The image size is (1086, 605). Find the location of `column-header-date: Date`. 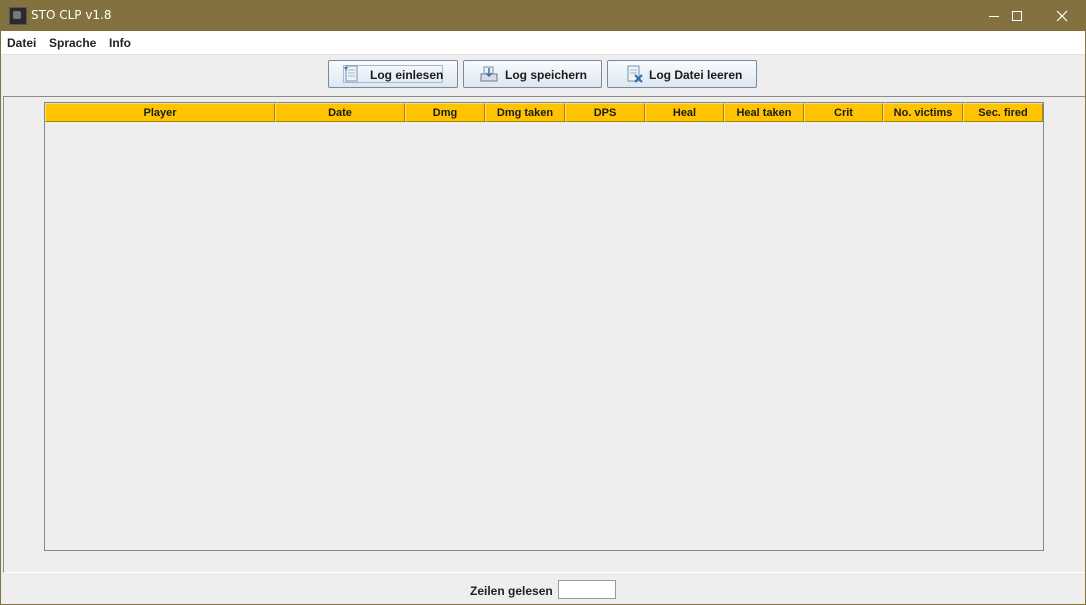

column-header-date: Date is located at coordinates (340, 112).